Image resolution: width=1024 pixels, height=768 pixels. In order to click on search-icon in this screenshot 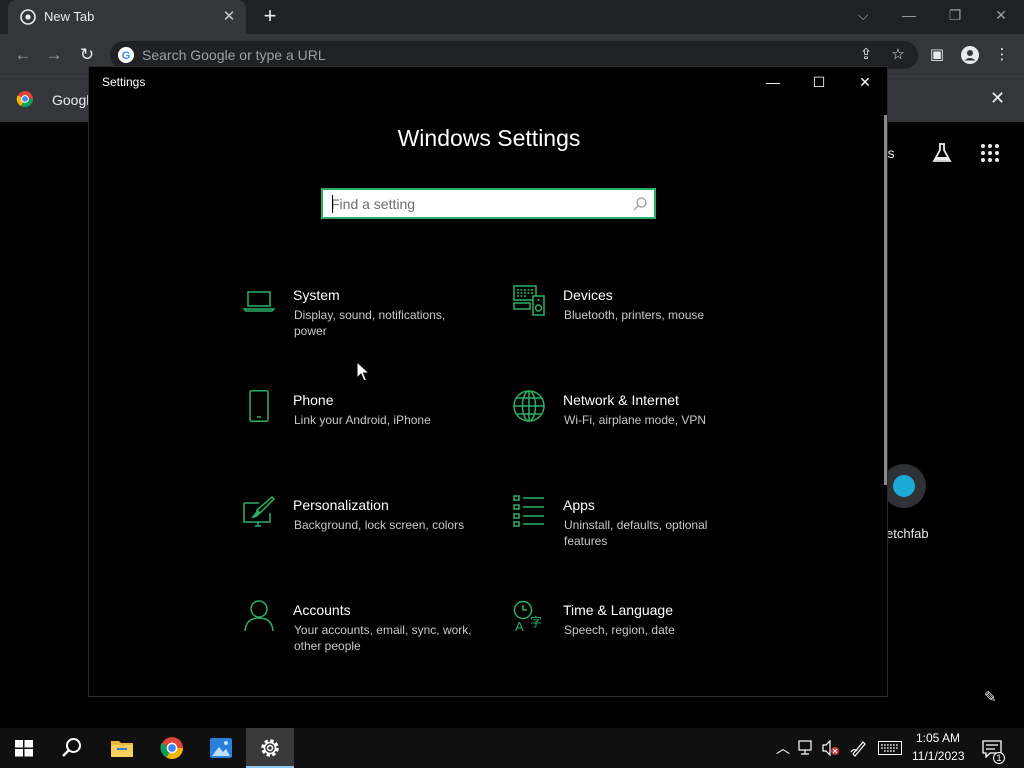, I will do `click(71, 747)`.